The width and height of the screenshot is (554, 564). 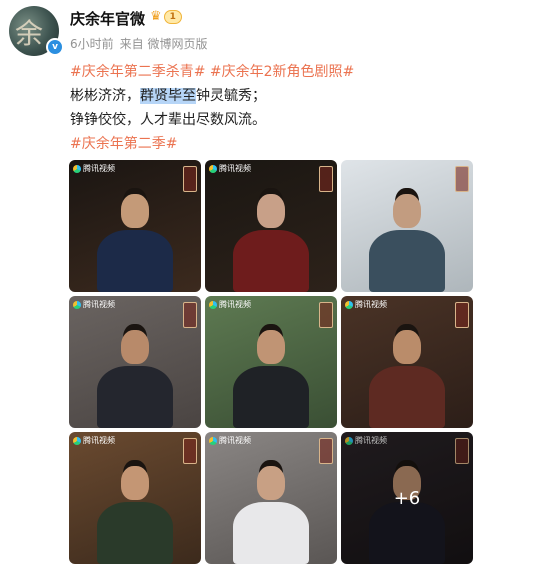 I want to click on vip-badge: ♛ 1, so click(x=166, y=16).